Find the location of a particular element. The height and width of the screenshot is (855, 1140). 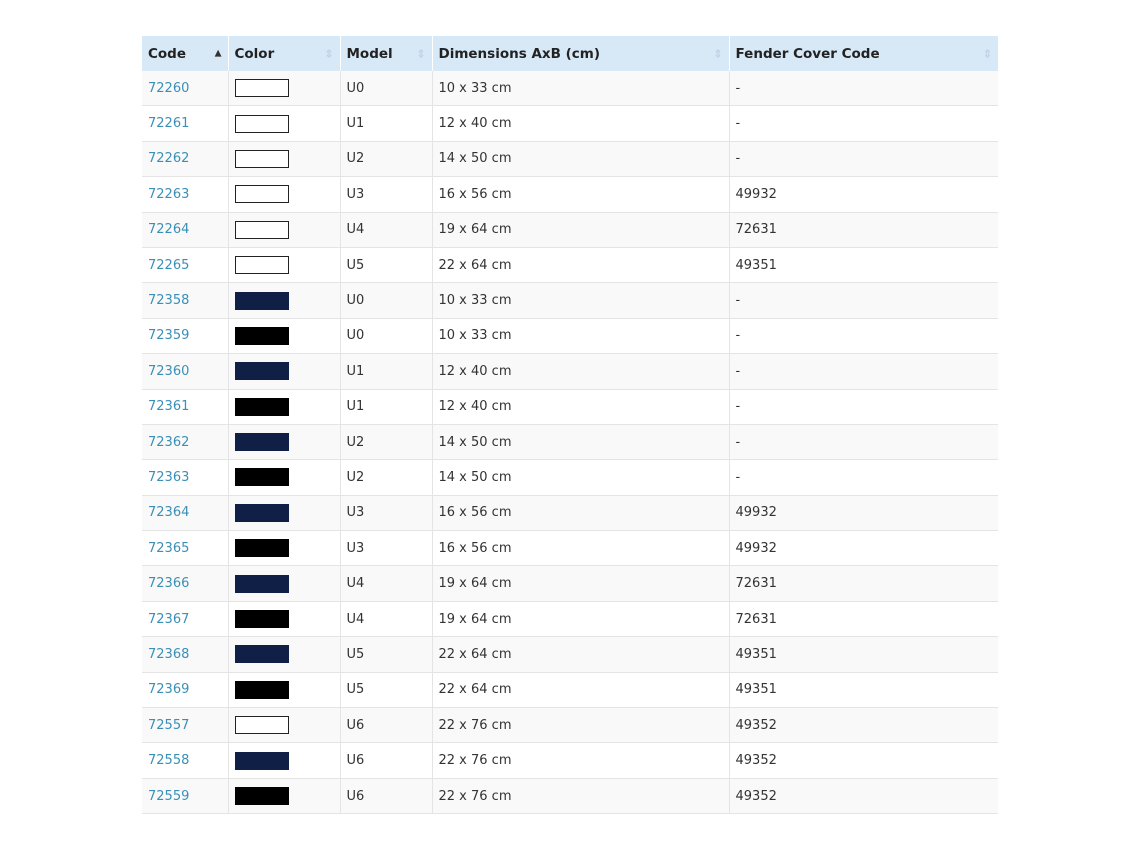

product-code-link: 72367 is located at coordinates (168, 619).